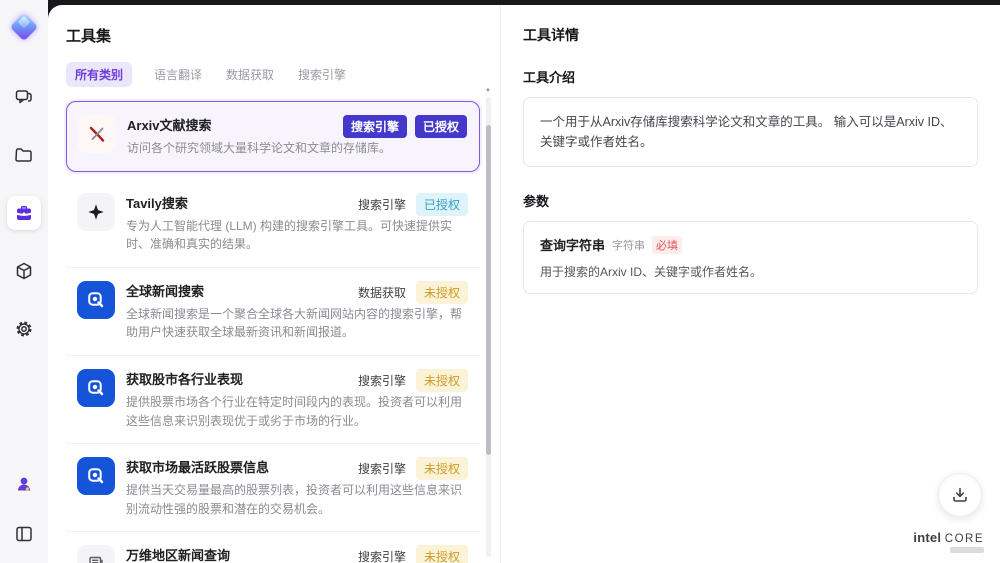  Describe the element at coordinates (573, 245) in the screenshot. I see `parameter-name: 查询字符串` at that location.